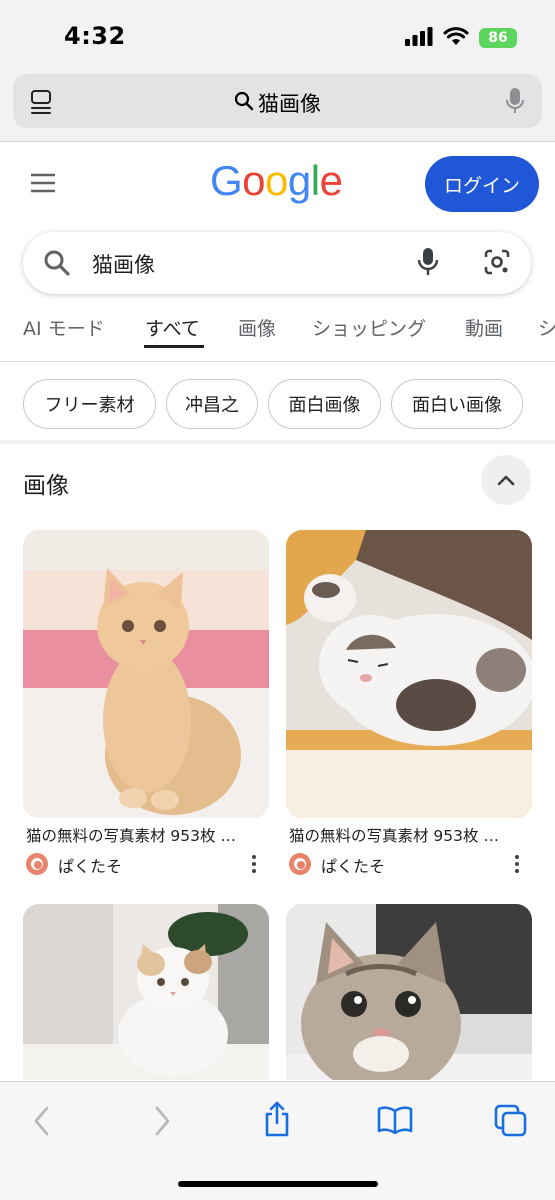  Describe the element at coordinates (324, 404) in the screenshot. I see `chip-funny-images: 面白画像` at that location.